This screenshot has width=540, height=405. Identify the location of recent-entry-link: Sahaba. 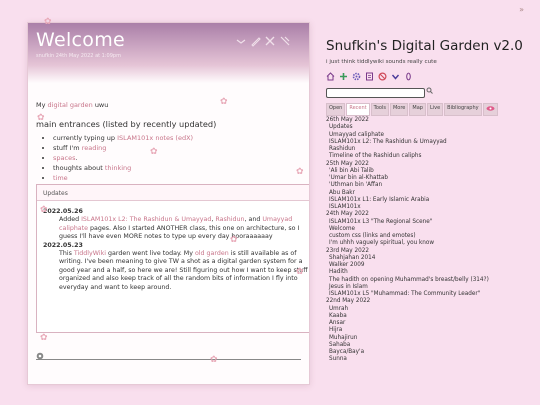
(432, 345).